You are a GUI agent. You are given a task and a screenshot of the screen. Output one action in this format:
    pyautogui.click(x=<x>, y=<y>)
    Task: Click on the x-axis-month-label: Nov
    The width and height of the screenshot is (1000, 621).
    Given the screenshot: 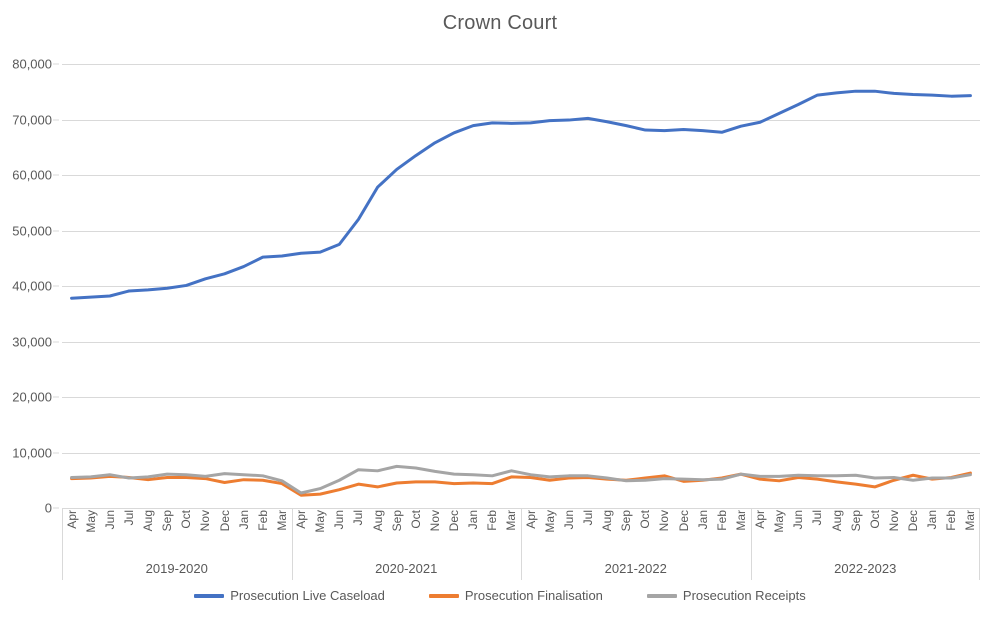 What is the action you would take?
    pyautogui.click(x=664, y=521)
    